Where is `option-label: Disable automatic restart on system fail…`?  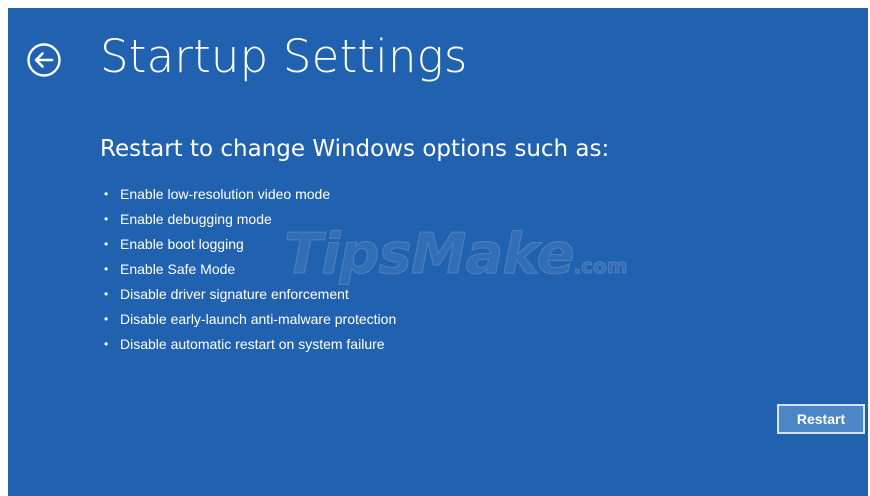 option-label: Disable automatic restart on system fail… is located at coordinates (252, 344).